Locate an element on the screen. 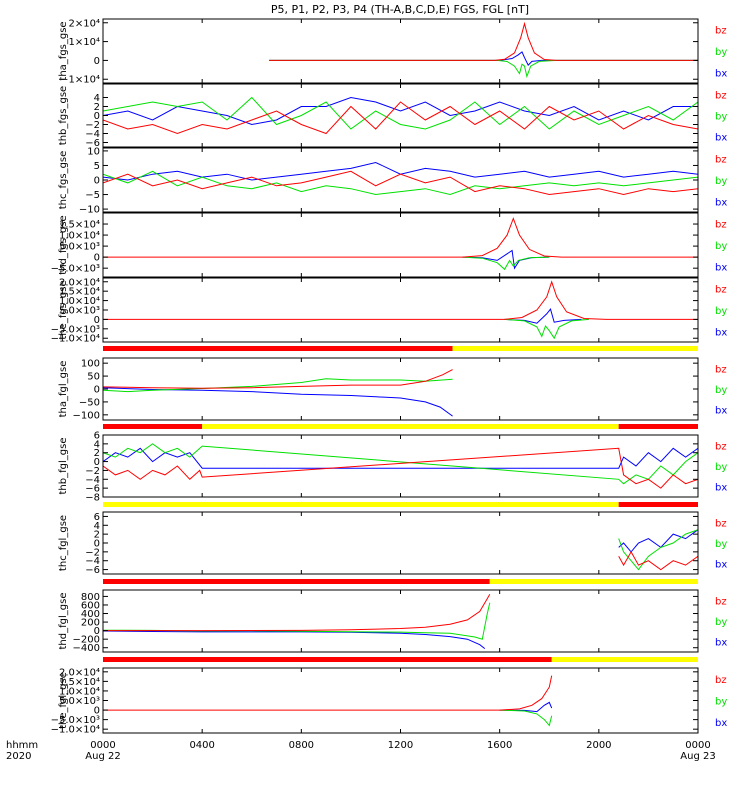  time-tick-date: Aug 23 is located at coordinates (697, 756).